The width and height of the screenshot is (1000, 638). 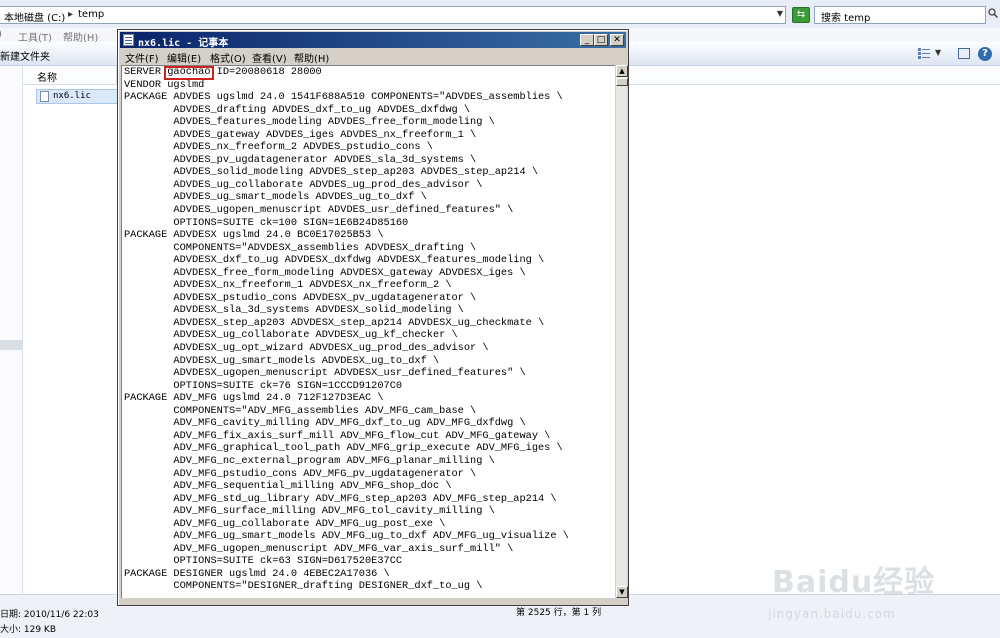 I want to click on refresh-icon: ⇆, so click(x=801, y=15).